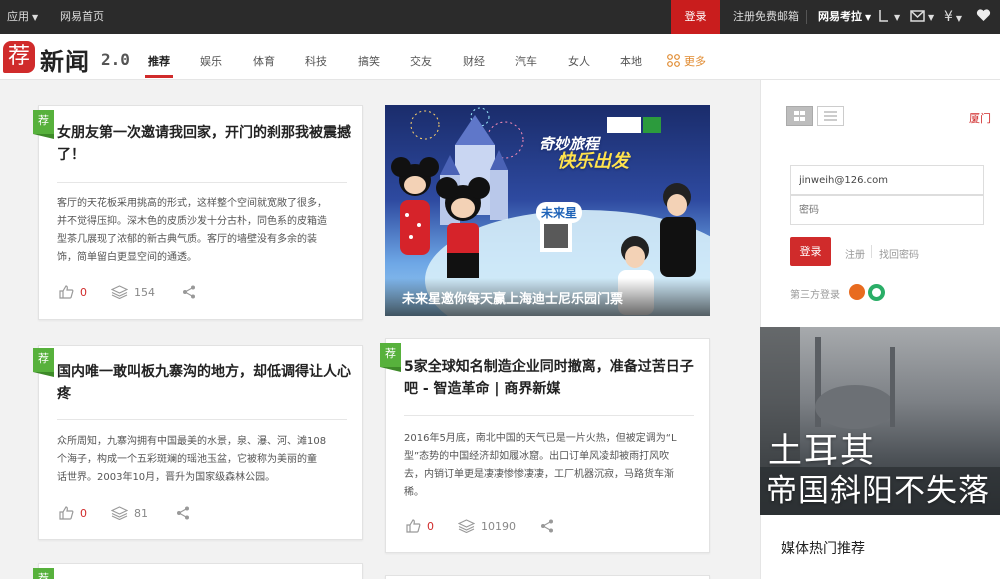 The width and height of the screenshot is (1000, 579). I want to click on payment-menu: ¥ ▼, so click(953, 17).